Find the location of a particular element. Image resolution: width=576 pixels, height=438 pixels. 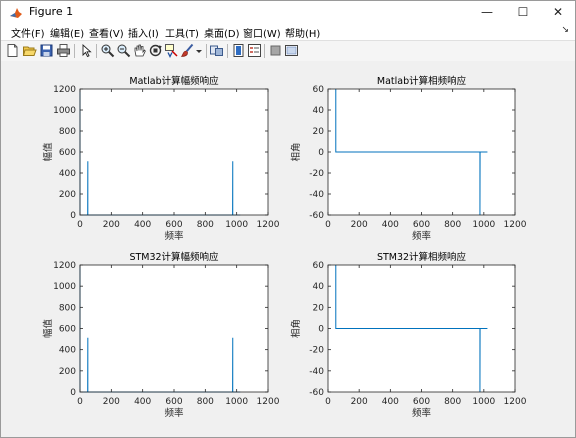

y-axis-label: 相角 is located at coordinates (296, 328).